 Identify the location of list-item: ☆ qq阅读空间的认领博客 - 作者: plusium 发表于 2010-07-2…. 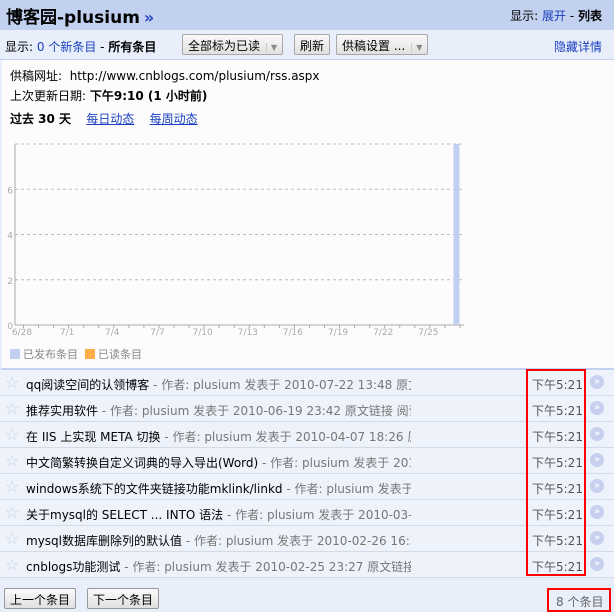
(307, 383).